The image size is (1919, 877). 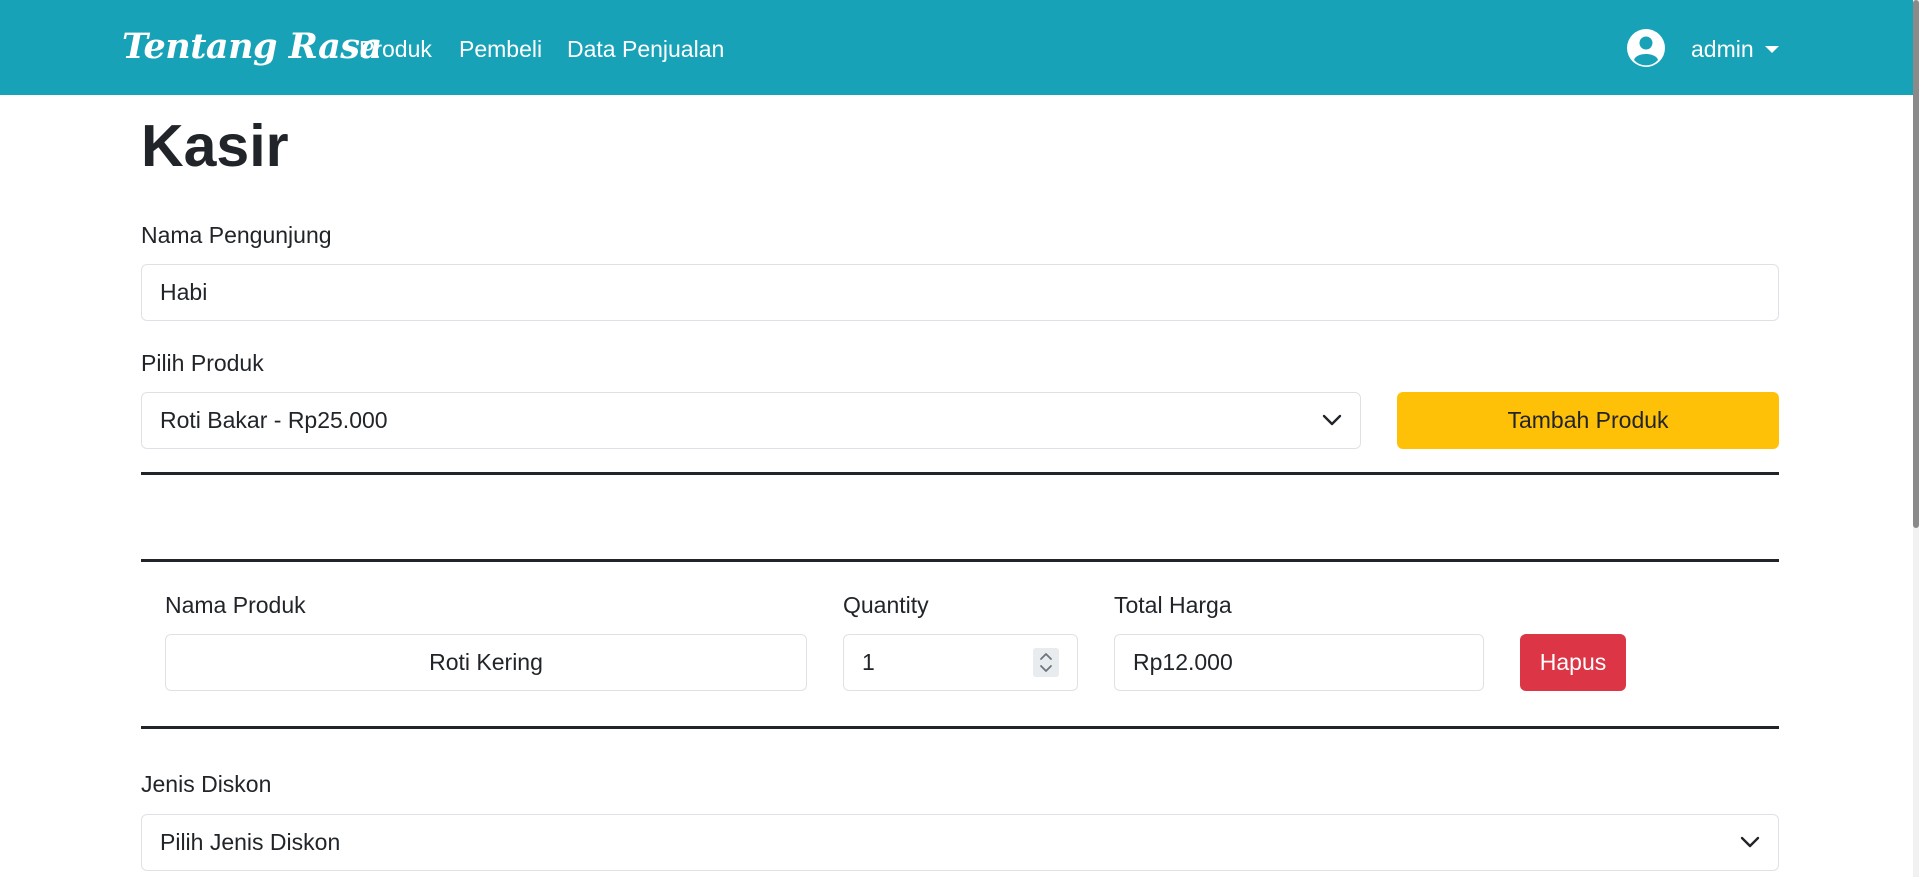 What do you see at coordinates (235, 605) in the screenshot?
I see `col-header-product-name: Nama Produk` at bounding box center [235, 605].